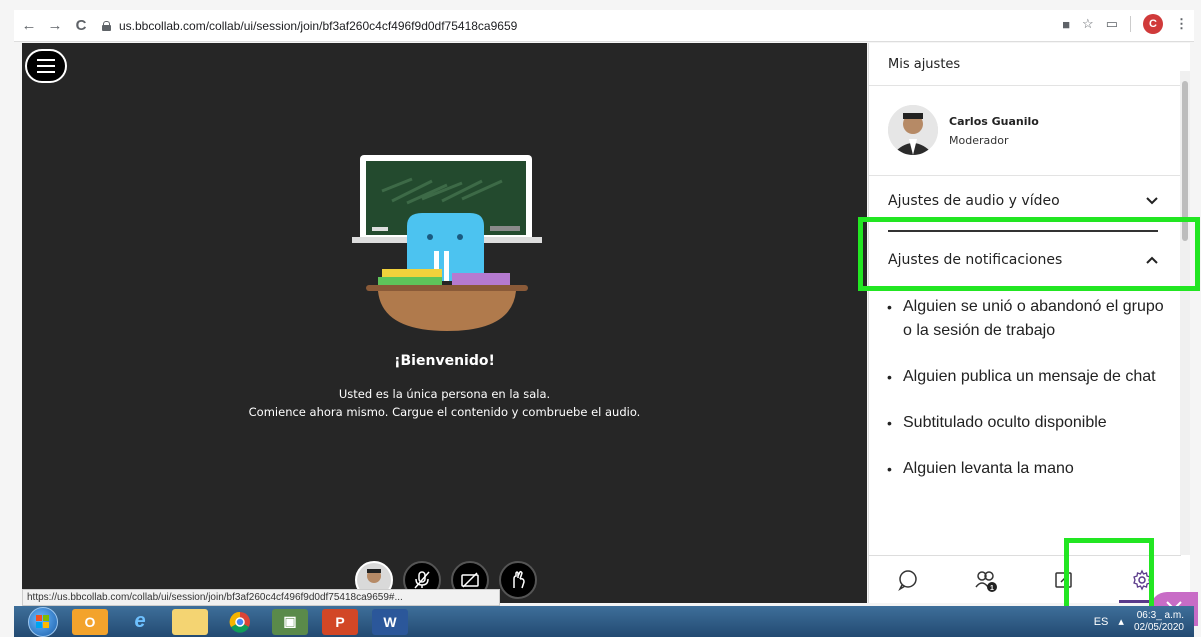 The height and width of the screenshot is (637, 1201). Describe the element at coordinates (290, 621) in the screenshot. I see `app-taskbar-icon: ▣` at that location.